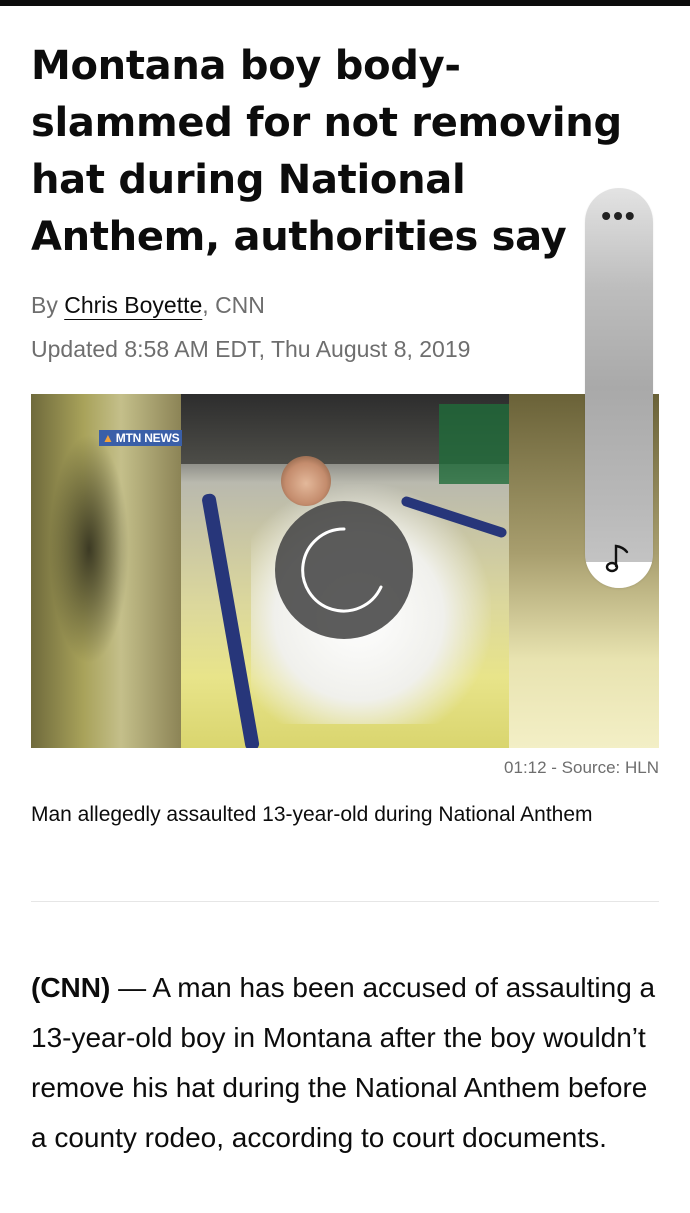 This screenshot has height=1213, width=690. Describe the element at coordinates (48, 305) in the screenshot. I see `byline-prefix: By` at that location.